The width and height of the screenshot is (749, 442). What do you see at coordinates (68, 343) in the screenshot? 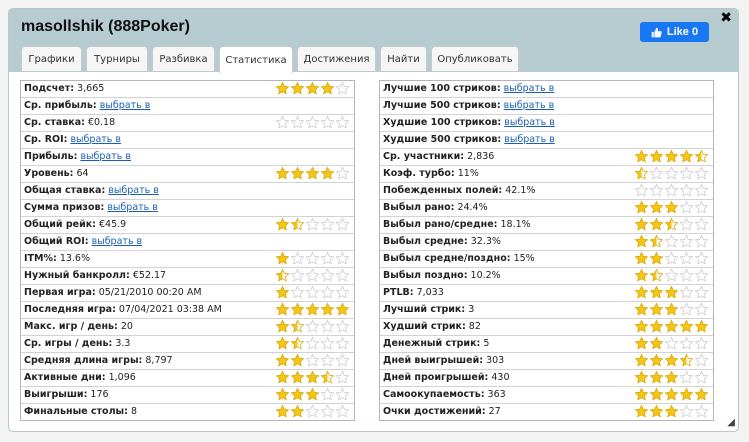
I see `stat-label: Ср. игры / день:` at bounding box center [68, 343].